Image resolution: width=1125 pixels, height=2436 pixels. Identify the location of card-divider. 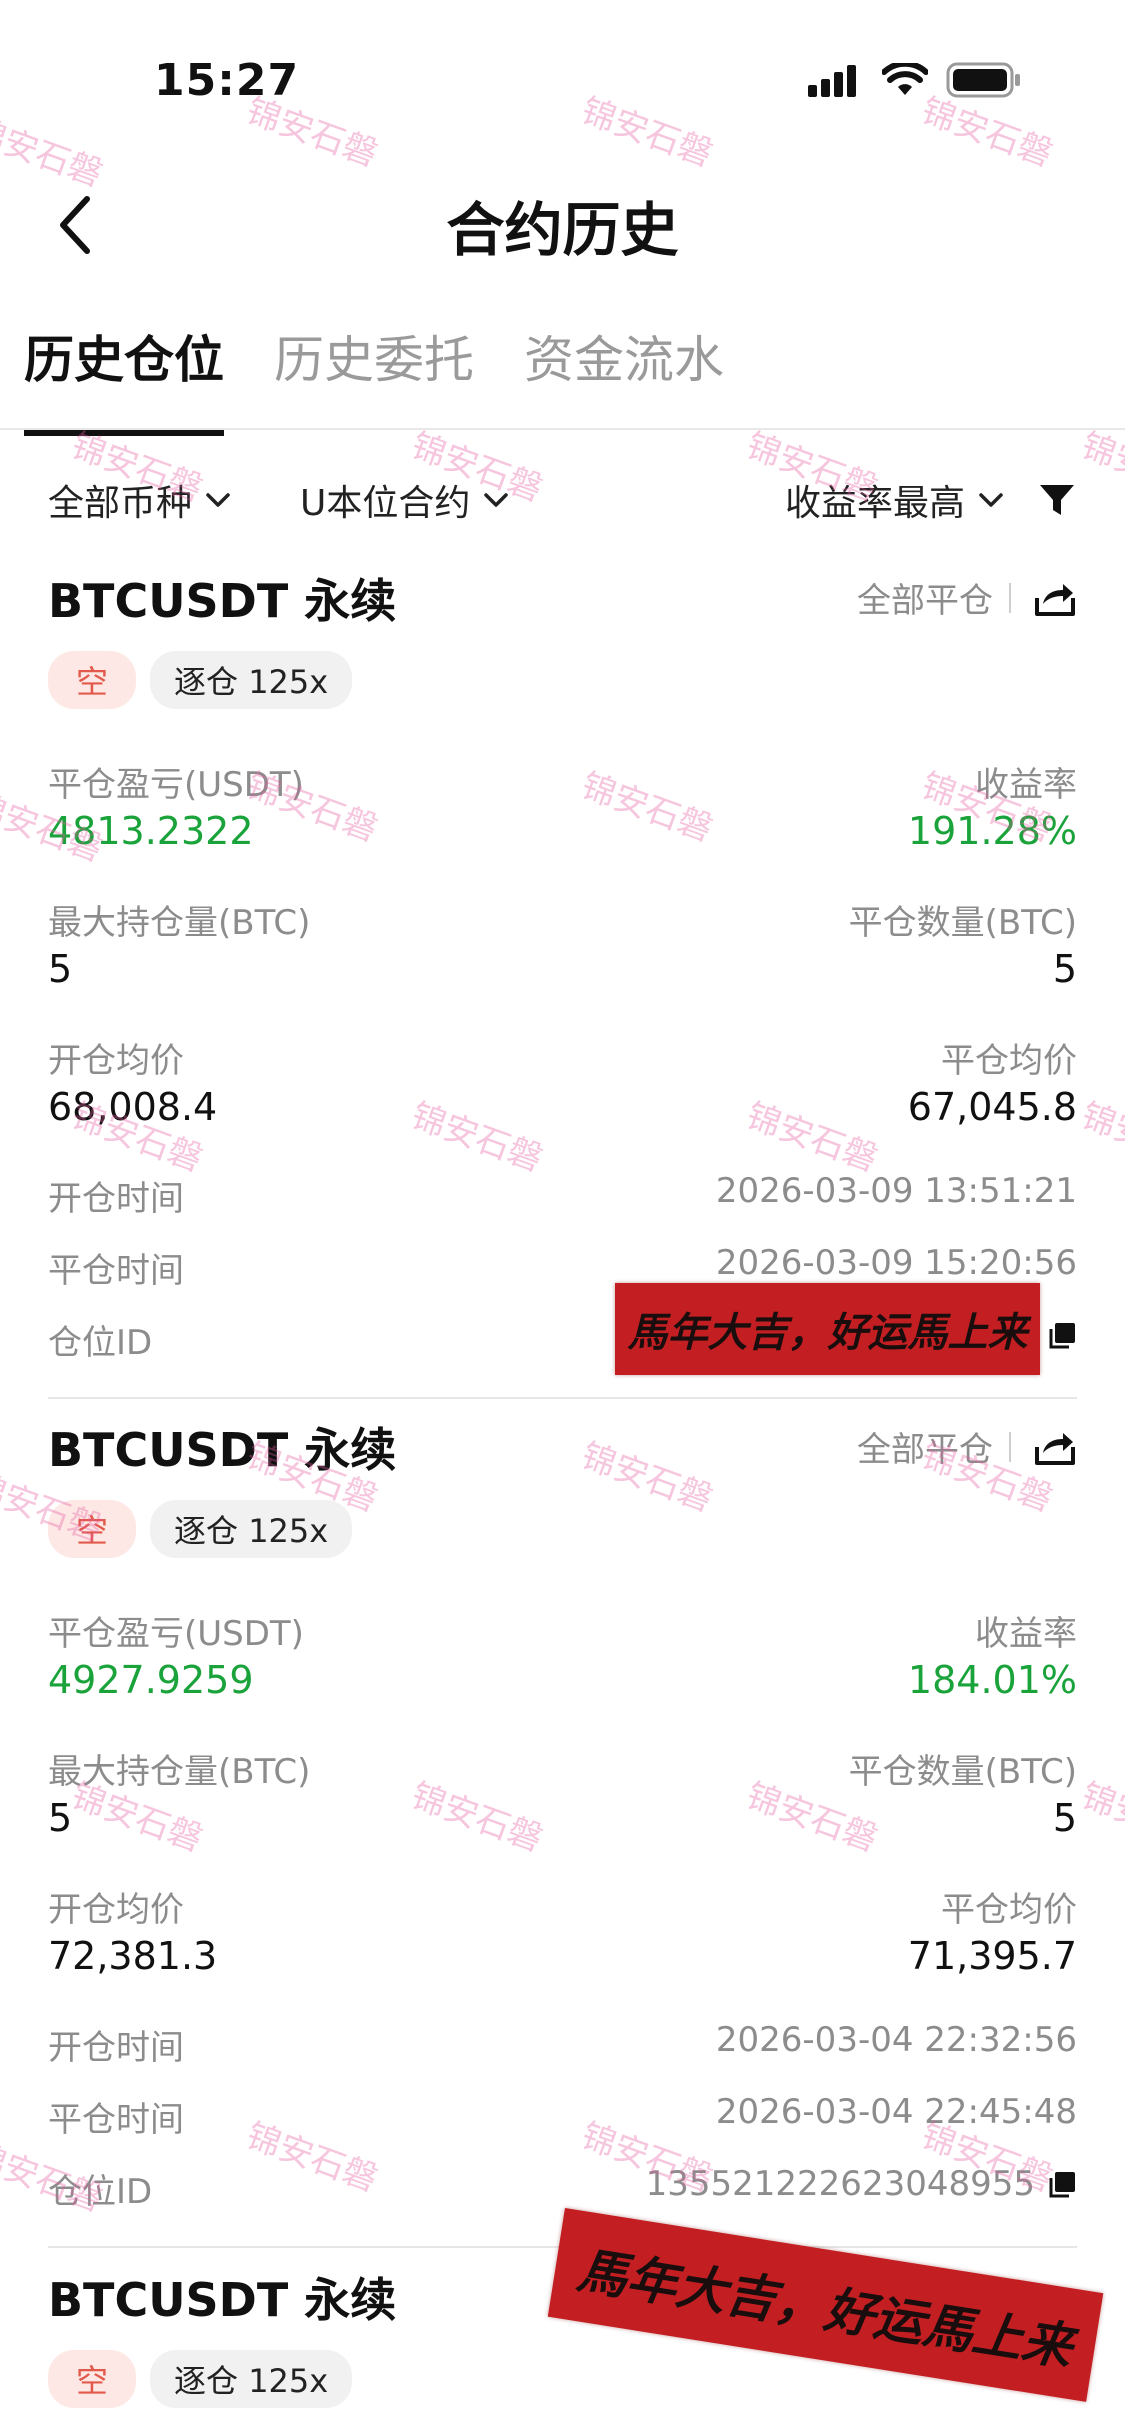
(562, 1398).